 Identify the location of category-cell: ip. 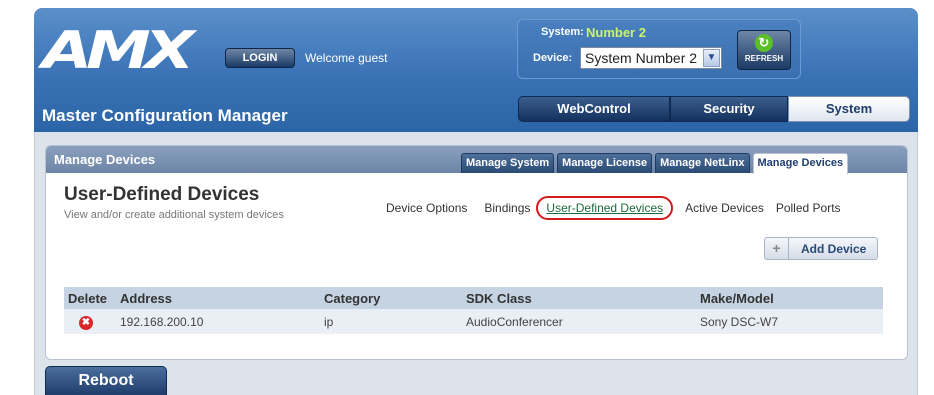
(391, 321).